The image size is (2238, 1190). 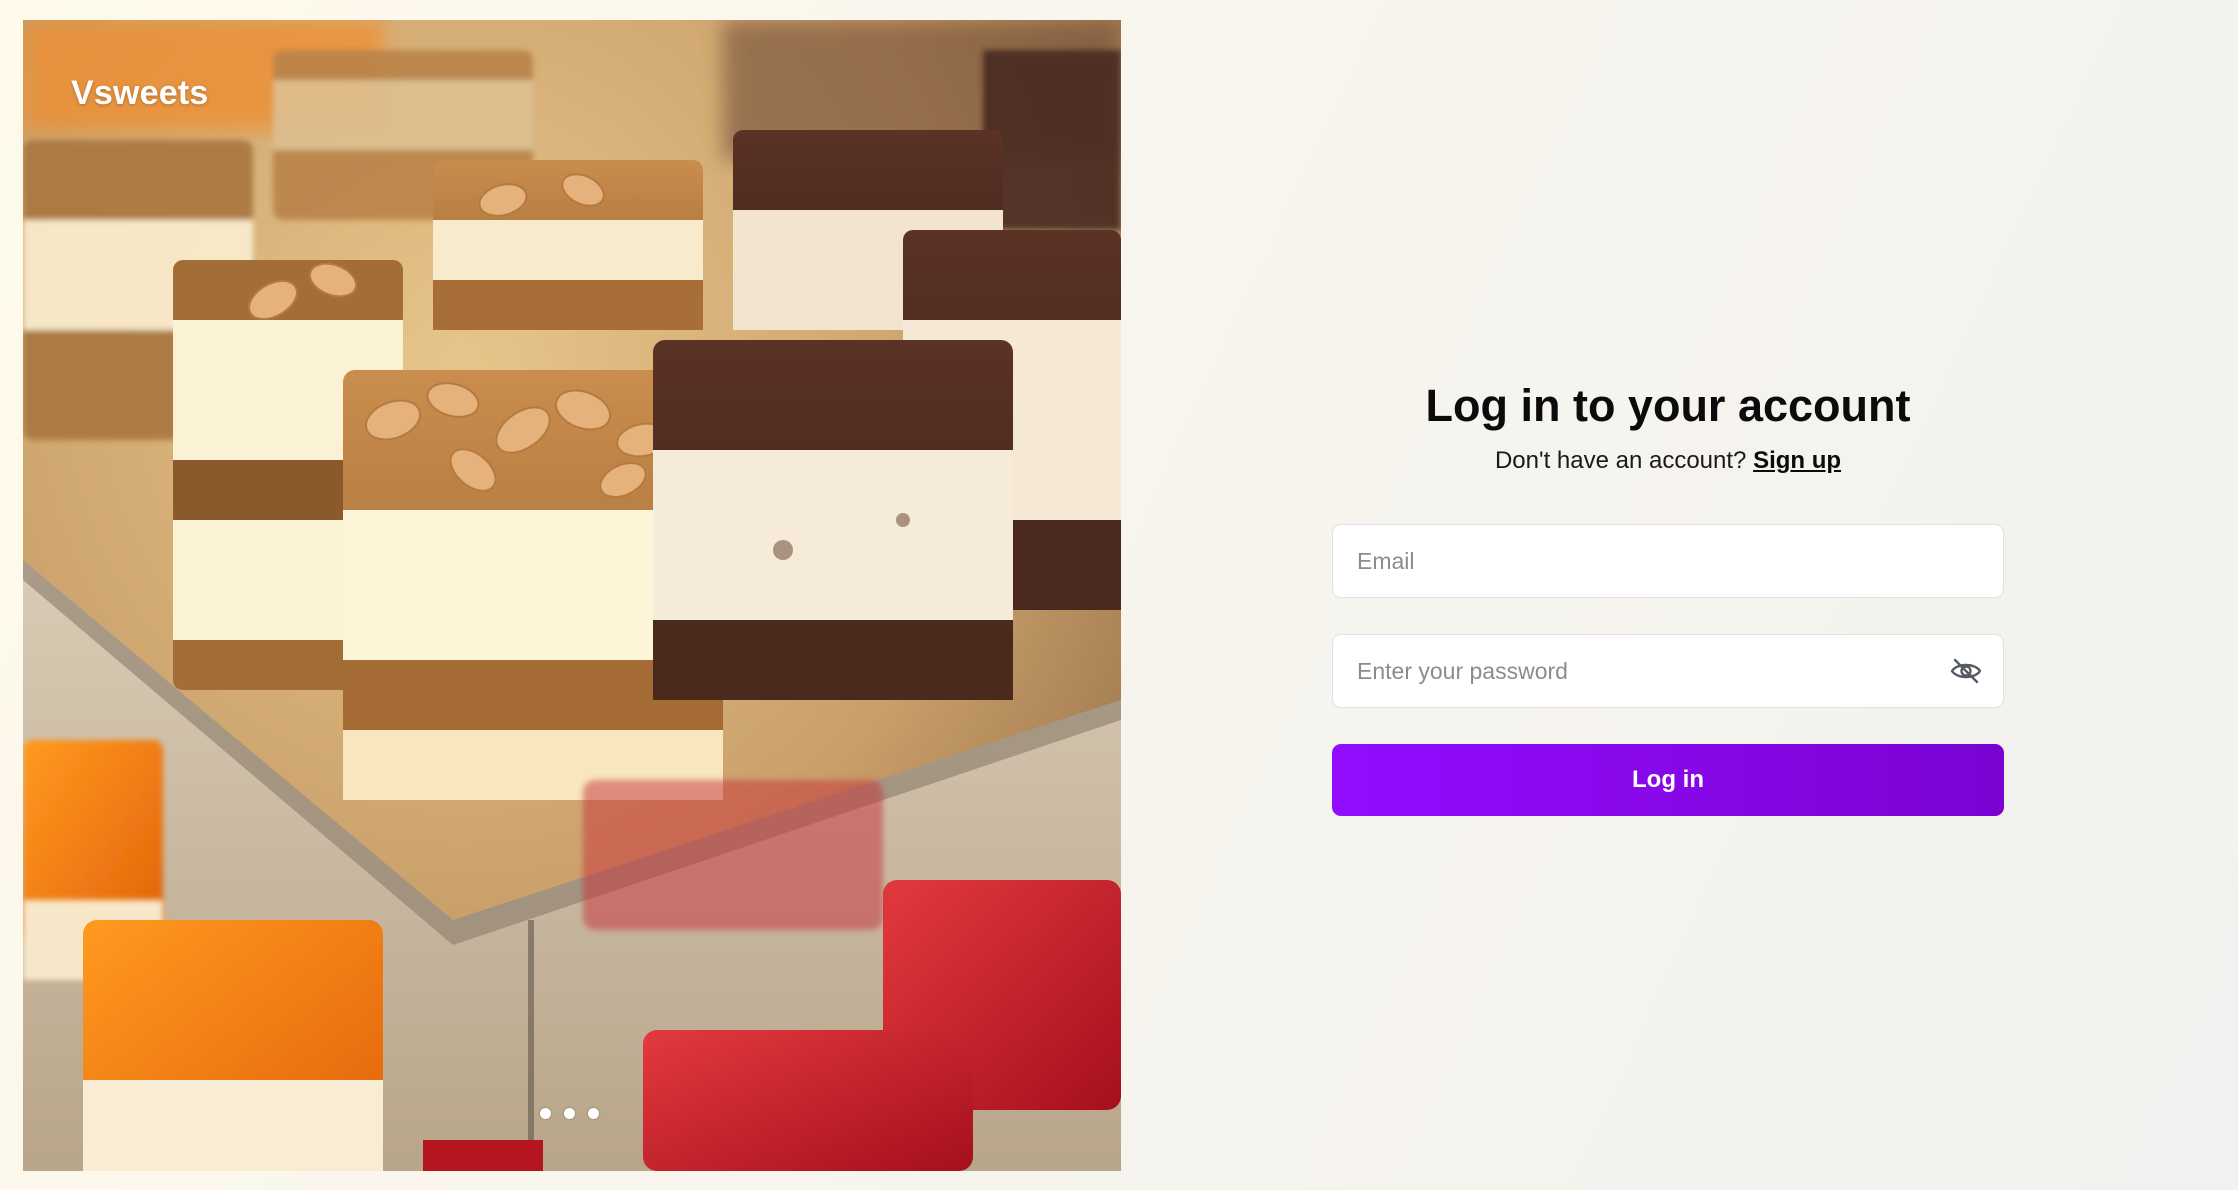 What do you see at coordinates (140, 93) in the screenshot?
I see `brand-logo: Vsweets` at bounding box center [140, 93].